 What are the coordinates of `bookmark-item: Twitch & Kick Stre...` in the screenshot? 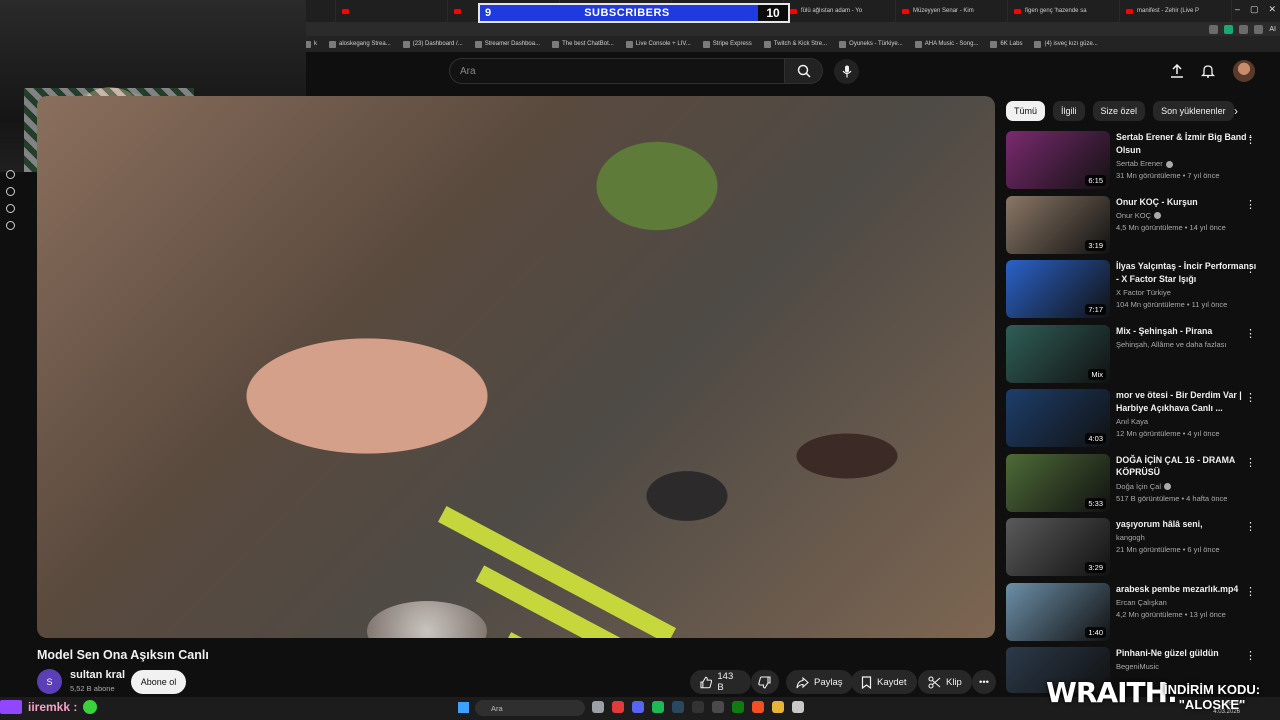 It's located at (795, 44).